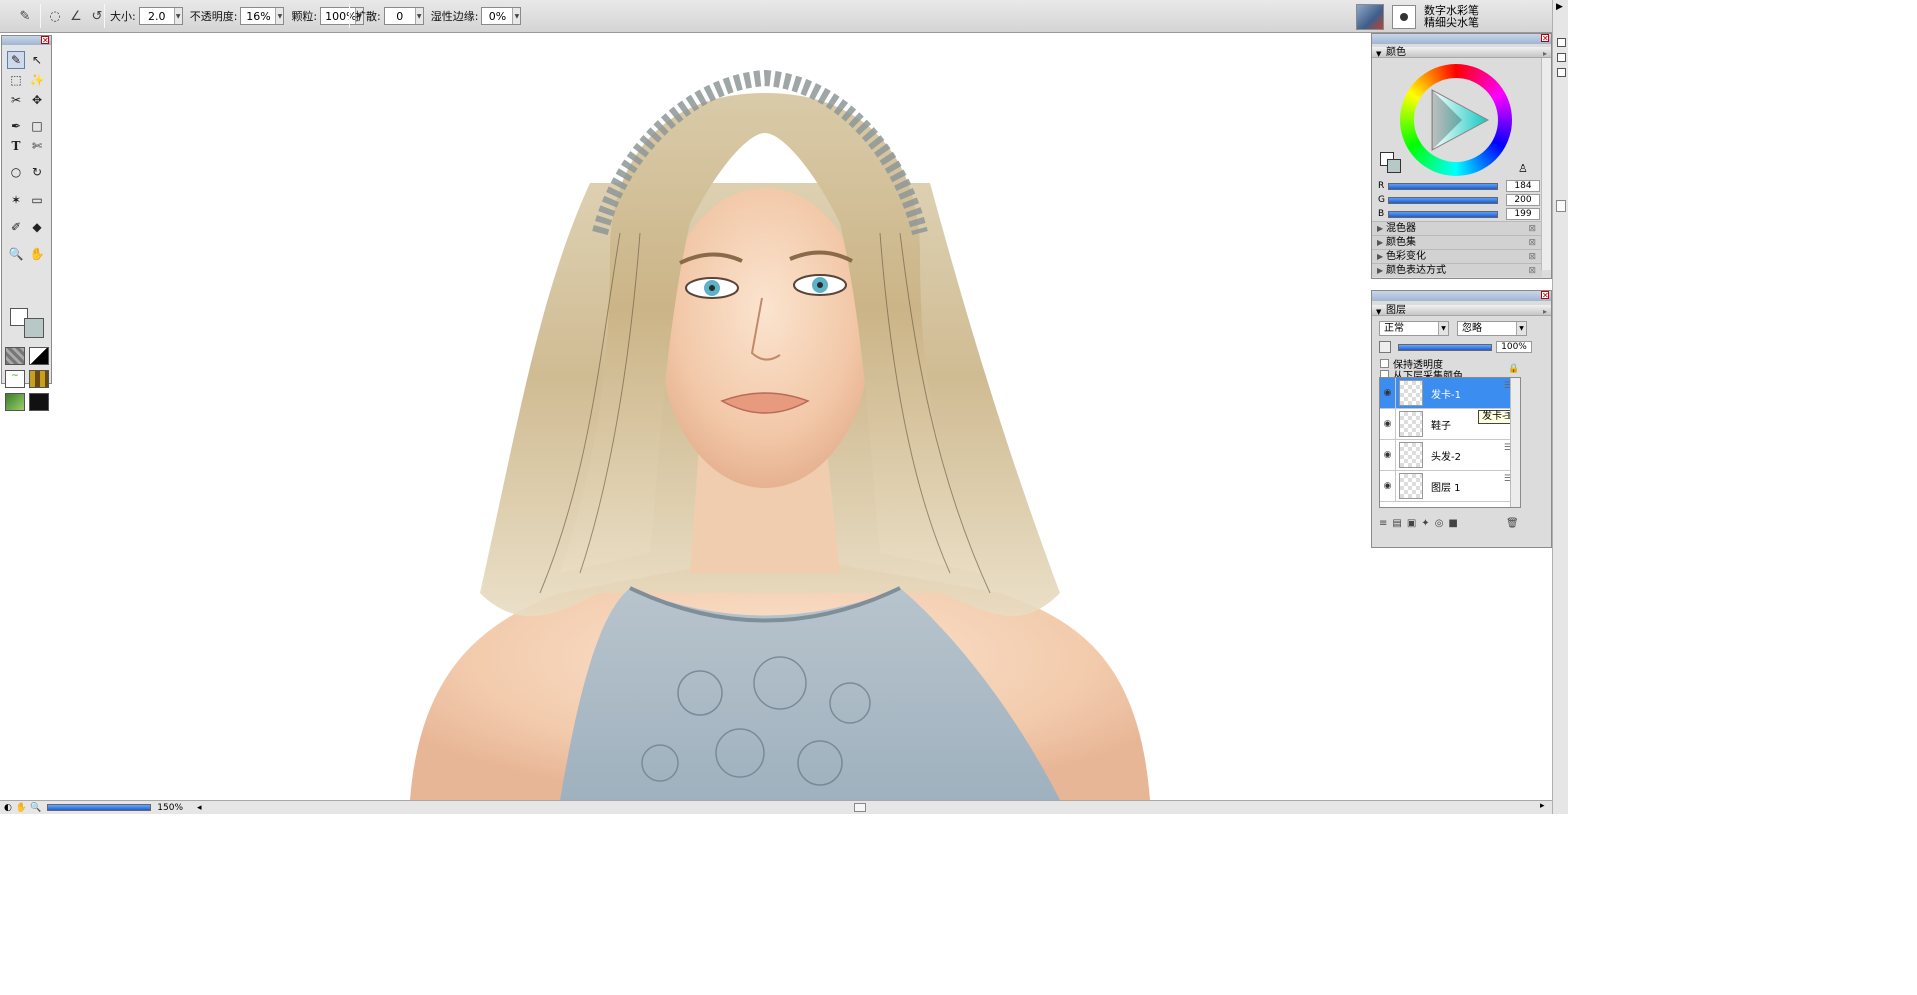  What do you see at coordinates (55, 16) in the screenshot?
I see `freehand-stroke-icon: ◌` at bounding box center [55, 16].